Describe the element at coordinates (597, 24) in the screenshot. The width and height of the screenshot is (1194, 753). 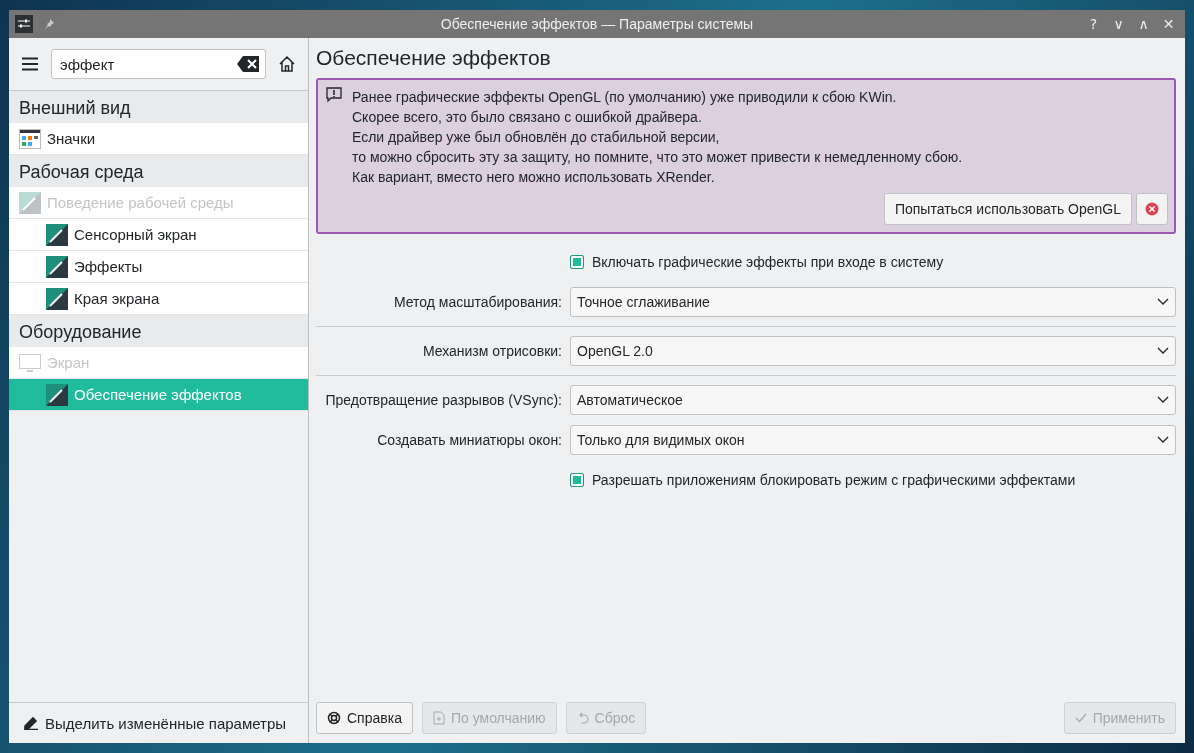
I see `window-title: Обеспечение эффектов — Параметры системы` at that location.